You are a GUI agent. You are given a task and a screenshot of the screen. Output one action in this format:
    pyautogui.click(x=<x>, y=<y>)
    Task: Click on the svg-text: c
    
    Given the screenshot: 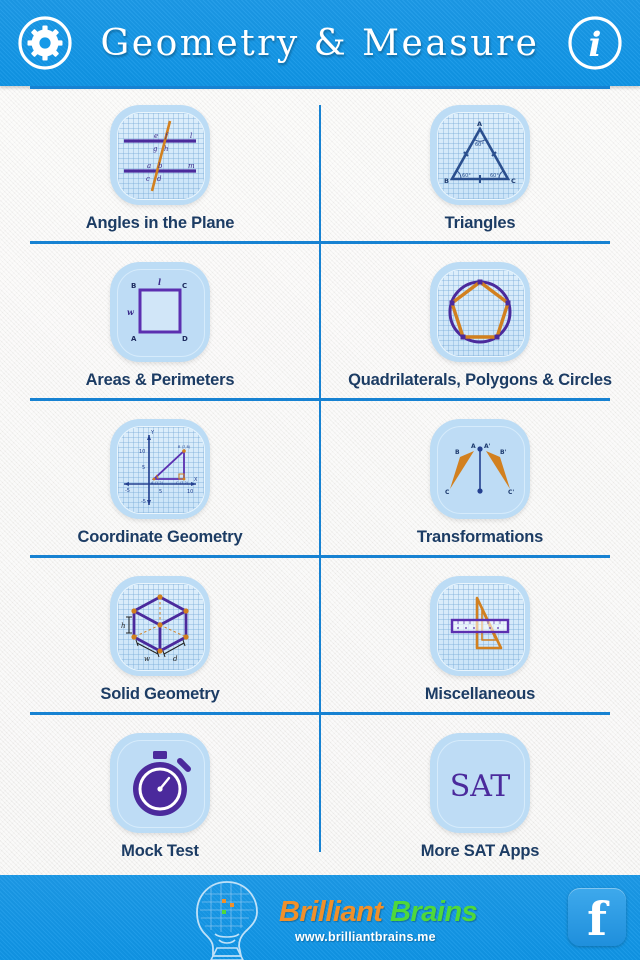 What is the action you would take?
    pyautogui.click(x=148, y=179)
    